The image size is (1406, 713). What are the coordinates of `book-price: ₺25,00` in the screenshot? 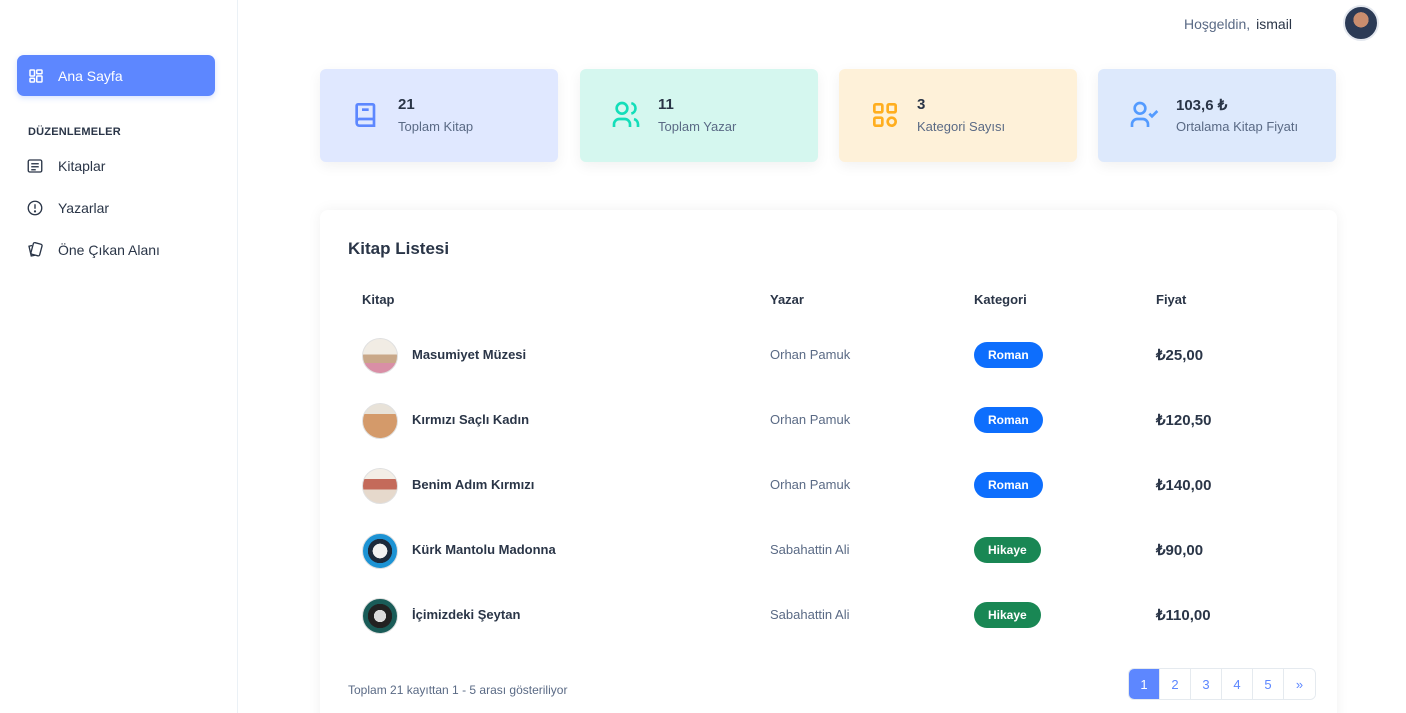 It's located at (1180, 355).